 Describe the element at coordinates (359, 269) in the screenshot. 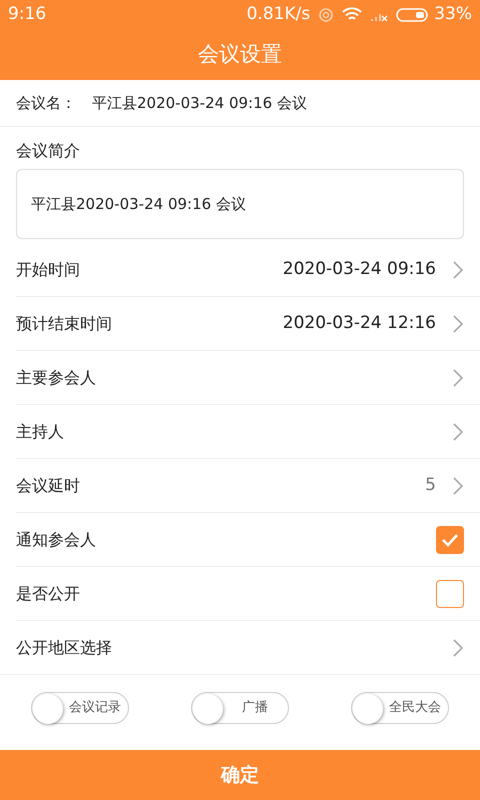

I see `row-value: 2020-03-24 09:16` at that location.